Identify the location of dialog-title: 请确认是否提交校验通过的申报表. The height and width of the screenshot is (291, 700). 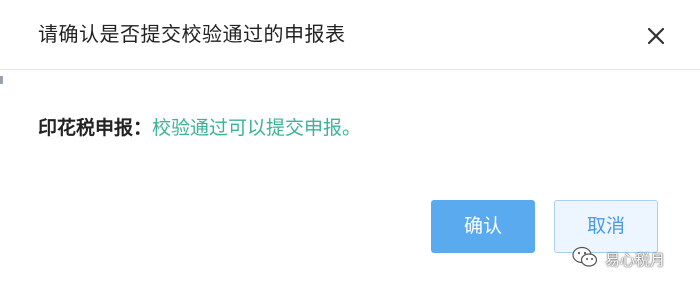
(192, 34).